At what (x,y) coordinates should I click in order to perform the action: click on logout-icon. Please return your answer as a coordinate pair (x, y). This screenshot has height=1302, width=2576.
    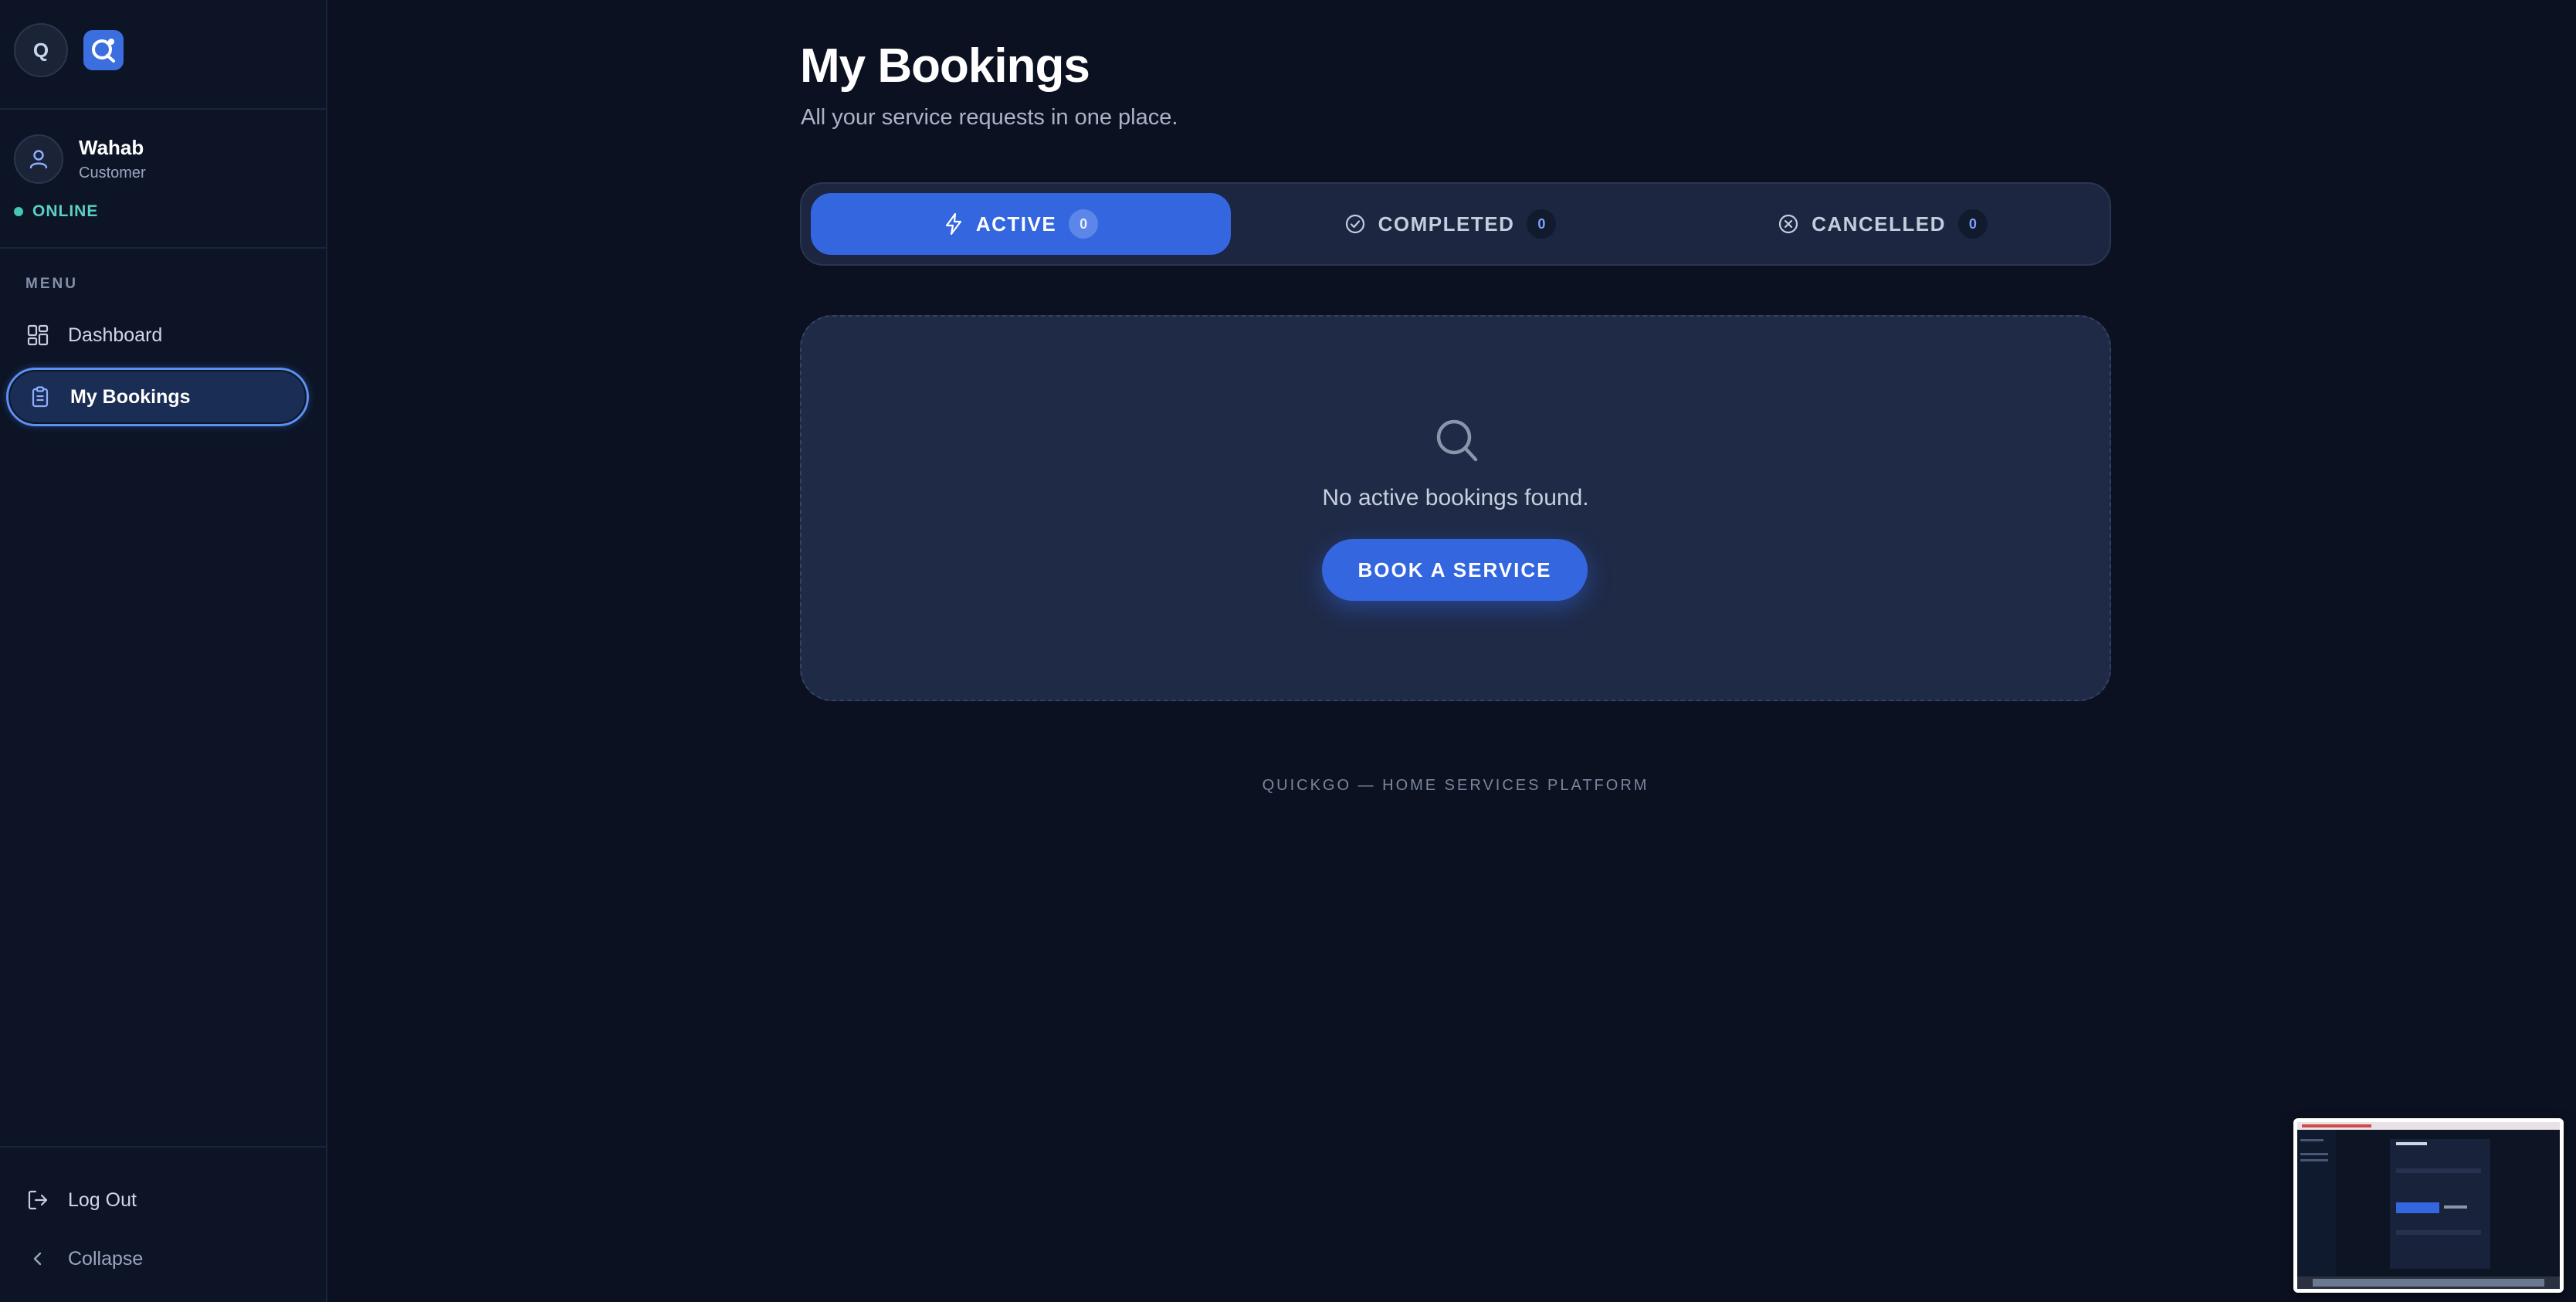
    Looking at the image, I should click on (38, 1200).